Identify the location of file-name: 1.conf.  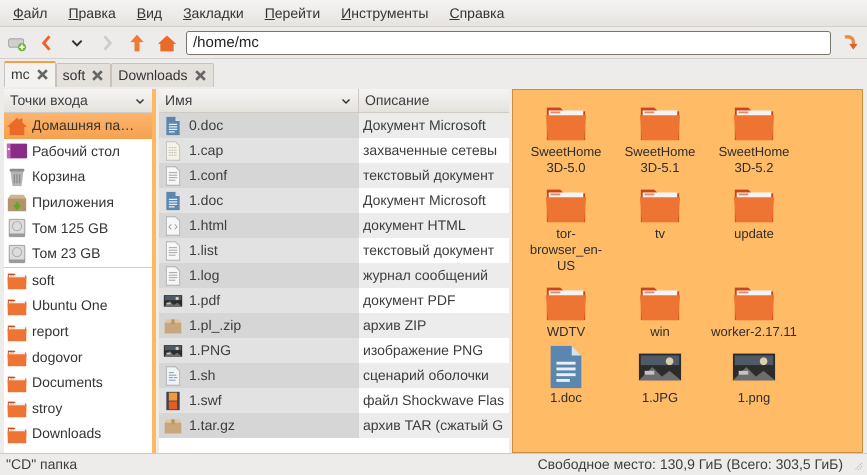
(208, 175).